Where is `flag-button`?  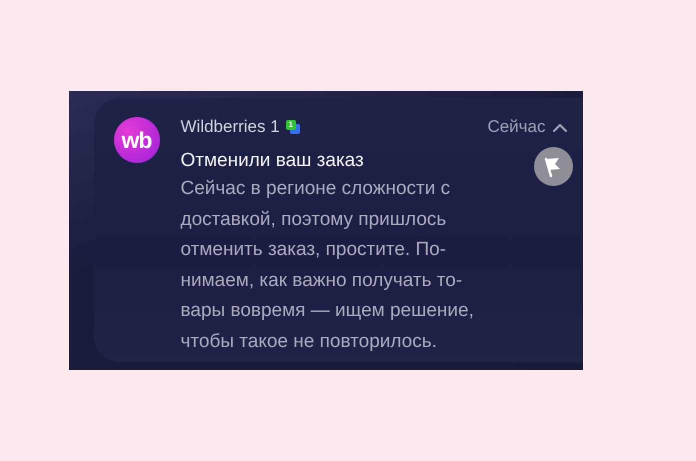 flag-button is located at coordinates (553, 166).